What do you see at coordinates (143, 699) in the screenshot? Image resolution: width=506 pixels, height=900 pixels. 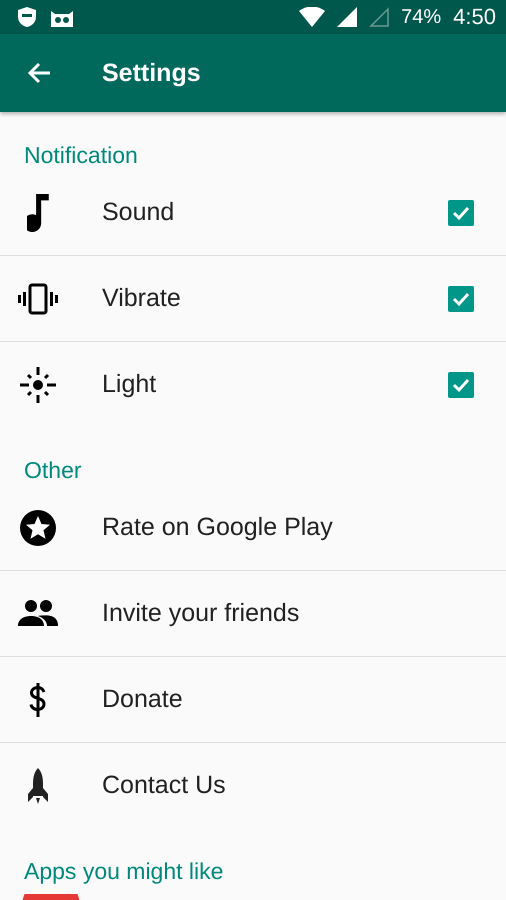 I see `row-label: Donate` at bounding box center [143, 699].